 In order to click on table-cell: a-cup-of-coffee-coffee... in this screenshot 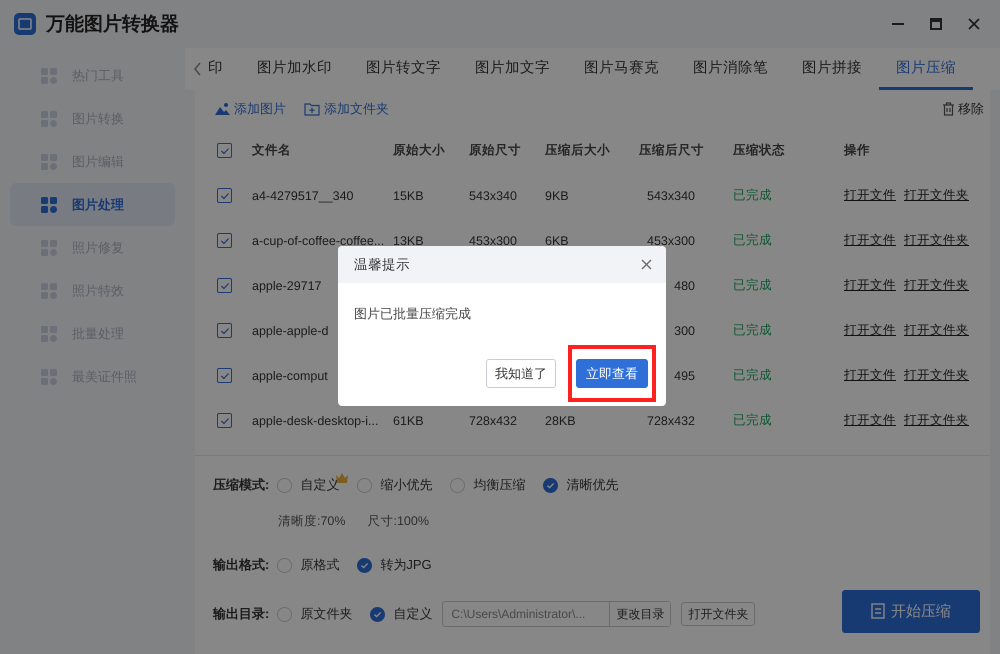, I will do `click(318, 241)`.